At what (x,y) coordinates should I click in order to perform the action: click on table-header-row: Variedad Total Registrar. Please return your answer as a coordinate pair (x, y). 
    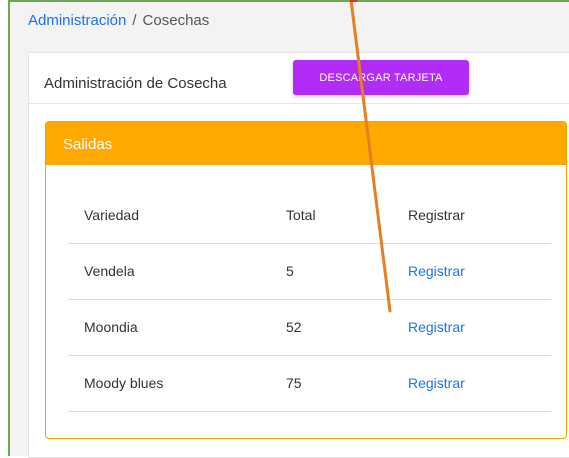
    Looking at the image, I should click on (309, 216).